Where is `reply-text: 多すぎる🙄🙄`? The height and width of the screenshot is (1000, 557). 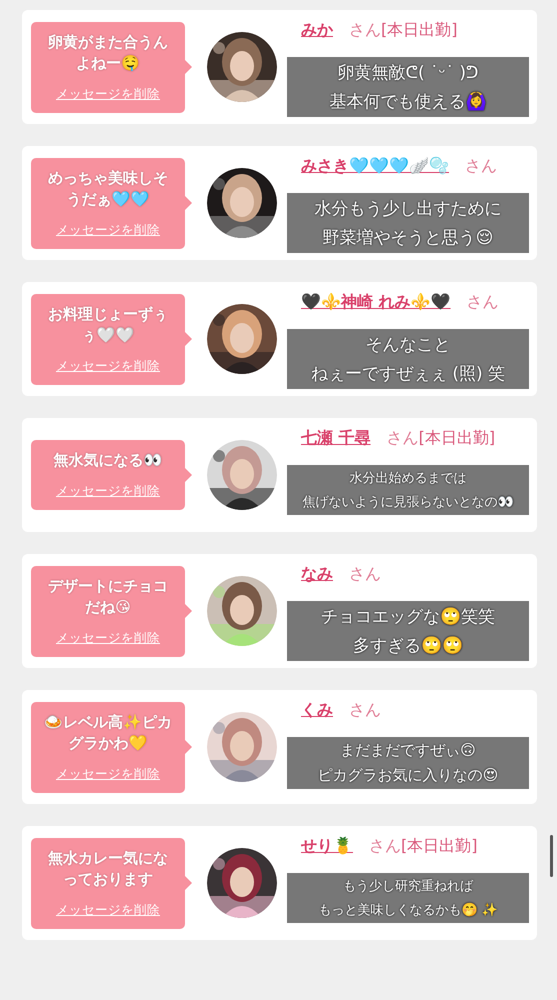 reply-text: 多すぎる🙄🙄 is located at coordinates (408, 646).